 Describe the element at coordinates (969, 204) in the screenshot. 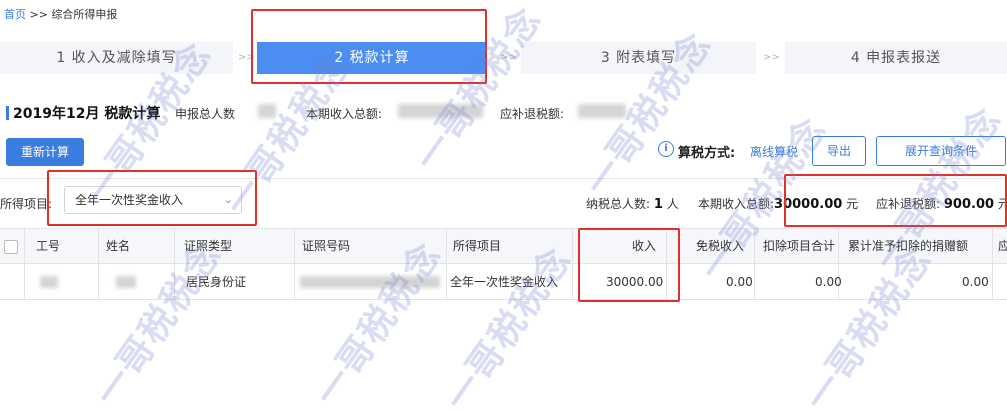

I see `stat-tax-value: 900.00` at that location.